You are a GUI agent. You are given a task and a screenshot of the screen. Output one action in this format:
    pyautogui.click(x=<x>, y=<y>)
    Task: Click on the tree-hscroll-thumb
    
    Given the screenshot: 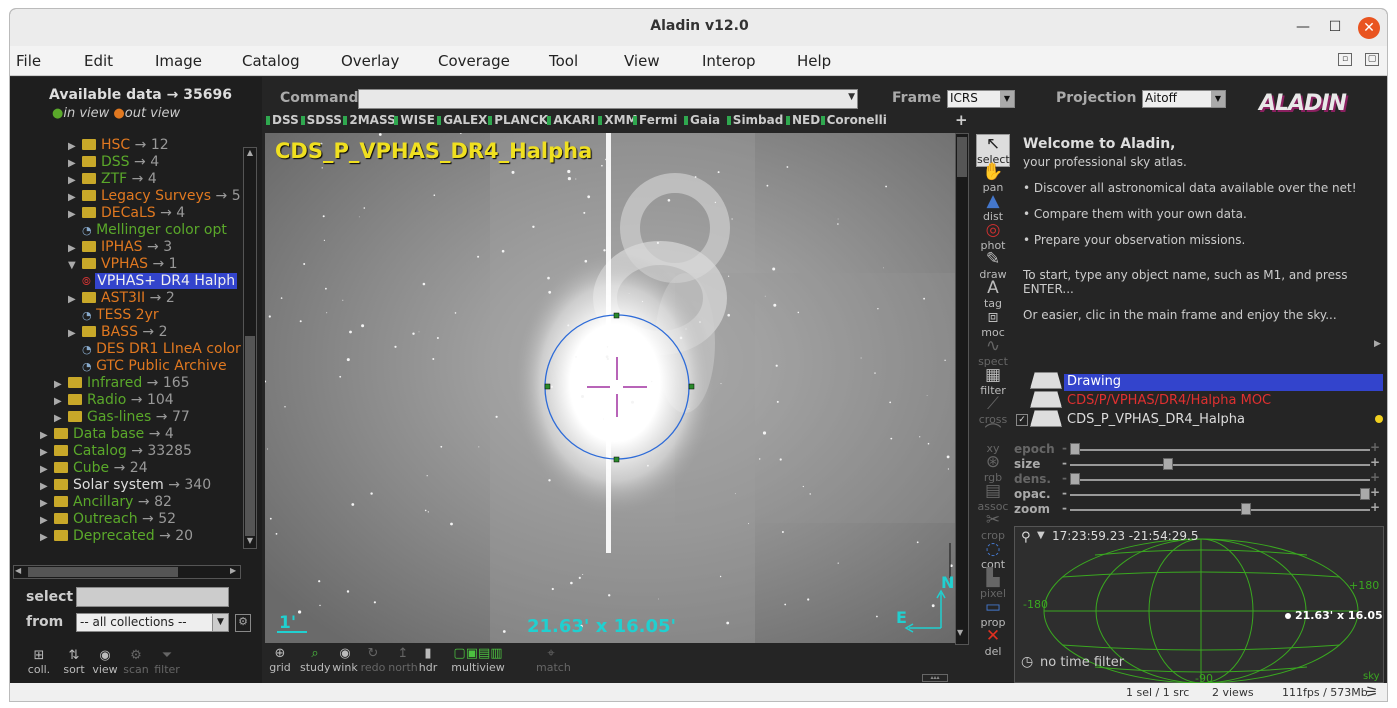 What is the action you would take?
    pyautogui.click(x=103, y=572)
    